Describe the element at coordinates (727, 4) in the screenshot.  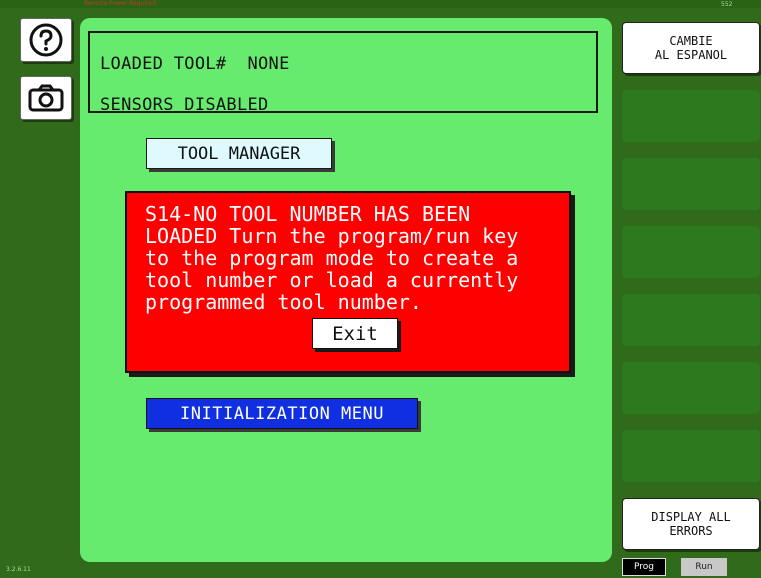
I see `screen-id: 552` at that location.